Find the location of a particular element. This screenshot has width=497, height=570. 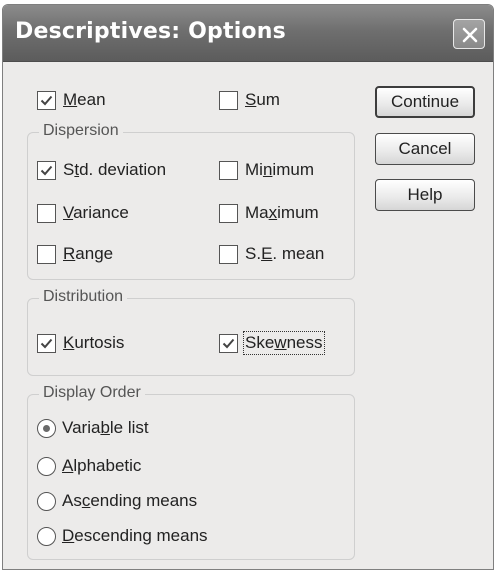

mean-checkbox-box is located at coordinates (46, 100).